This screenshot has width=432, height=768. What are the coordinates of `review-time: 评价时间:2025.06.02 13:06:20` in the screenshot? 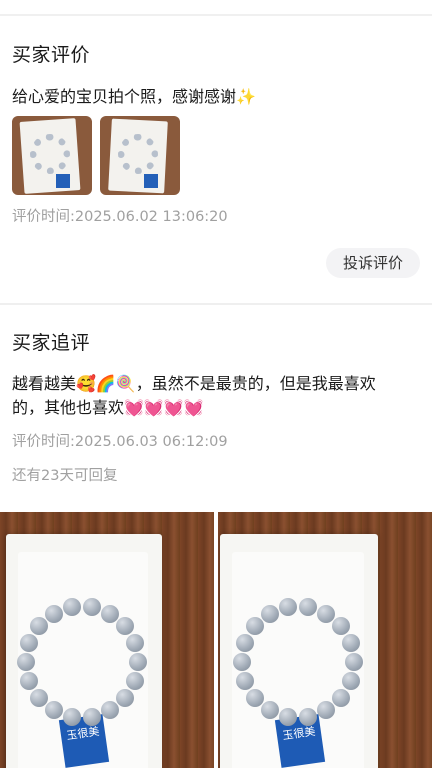 It's located at (120, 217).